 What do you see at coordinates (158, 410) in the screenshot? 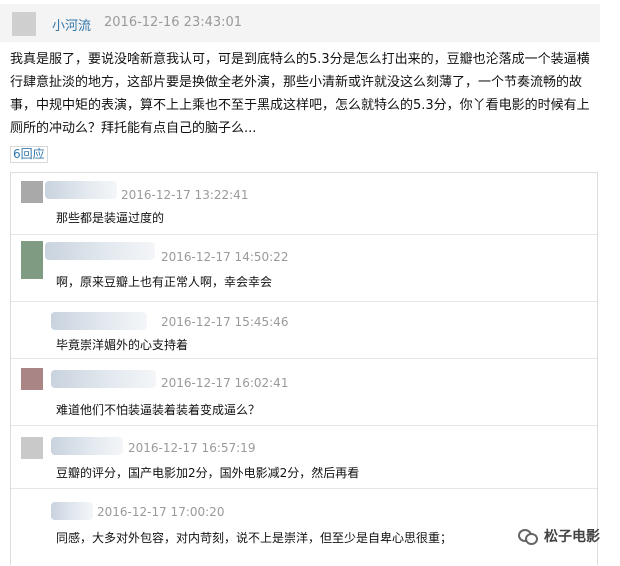
I see `reply-text: 难道他们不怕装逼装着装着变成逼么？` at bounding box center [158, 410].